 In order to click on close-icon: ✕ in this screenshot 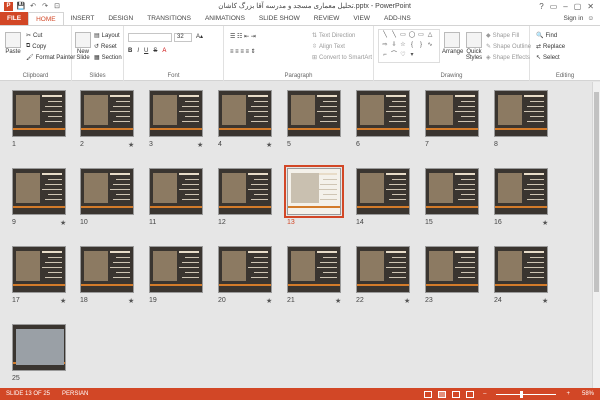, I will do `click(590, 6)`.